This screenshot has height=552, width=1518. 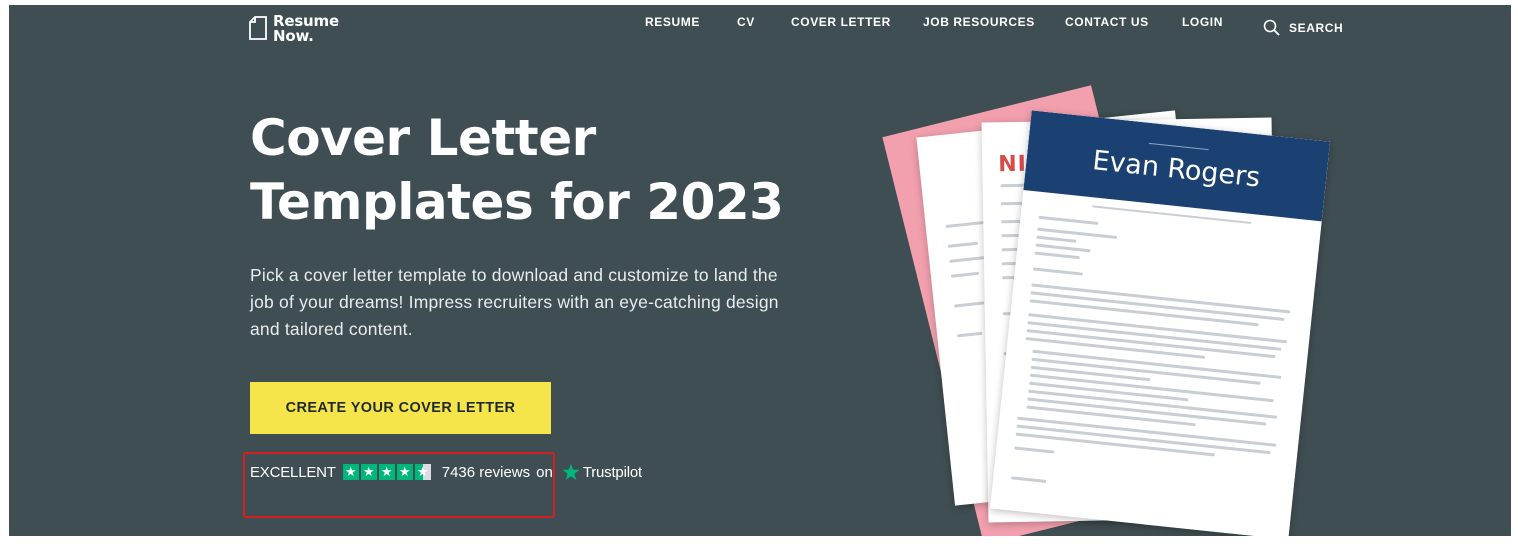 I want to click on page-title: Cover Letter Templates for 2023, so click(x=530, y=170).